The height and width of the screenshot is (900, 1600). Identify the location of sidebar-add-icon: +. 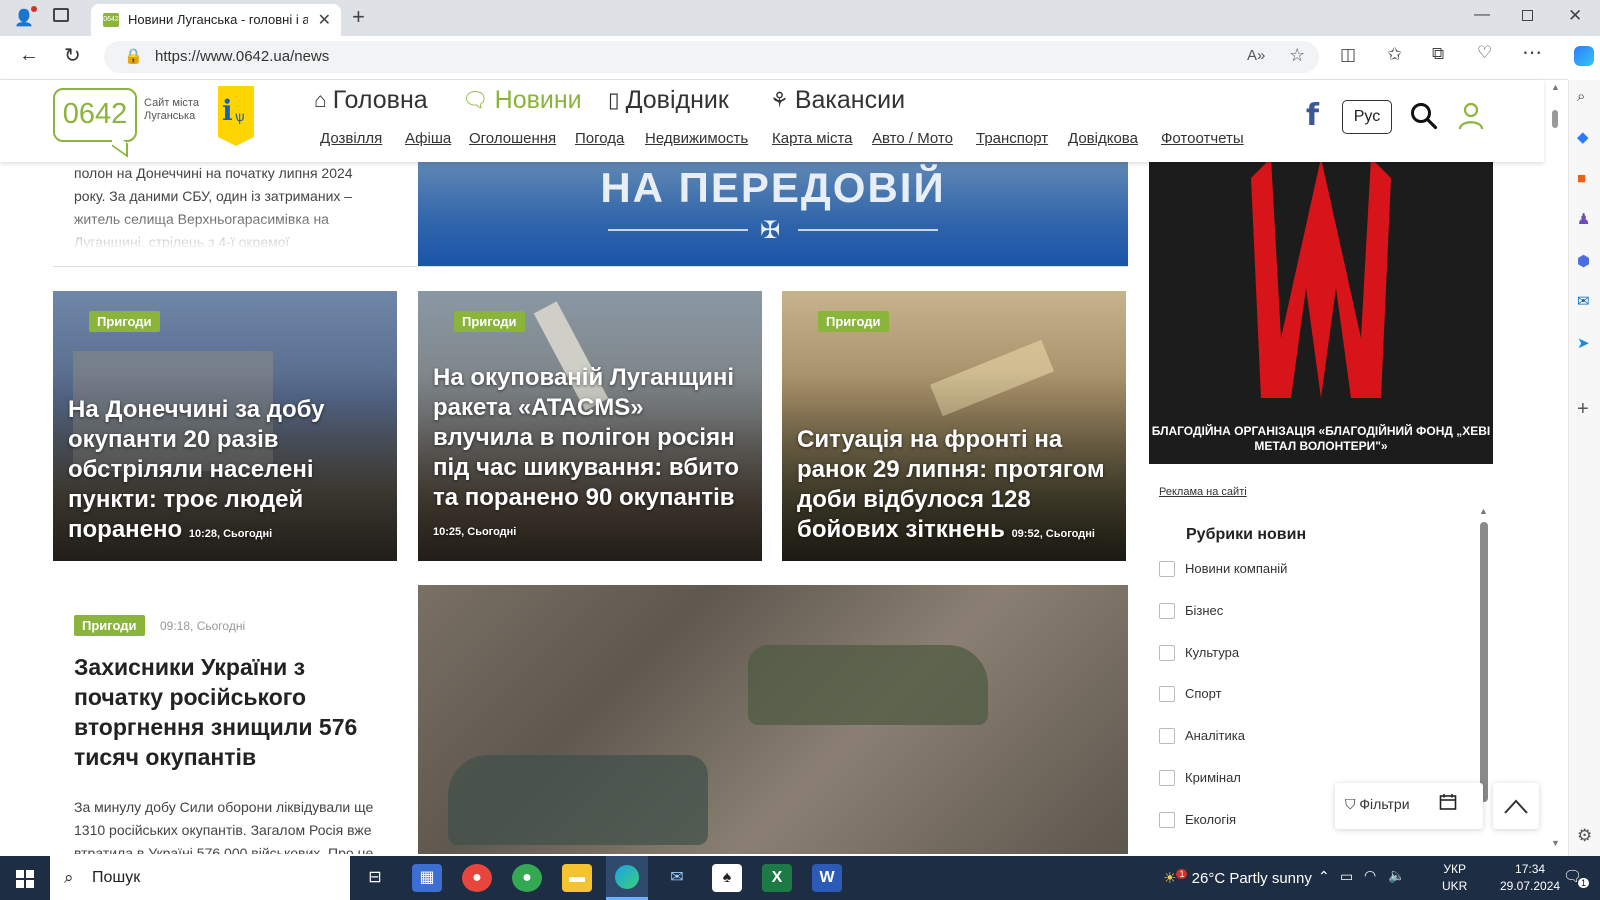
(1583, 409).